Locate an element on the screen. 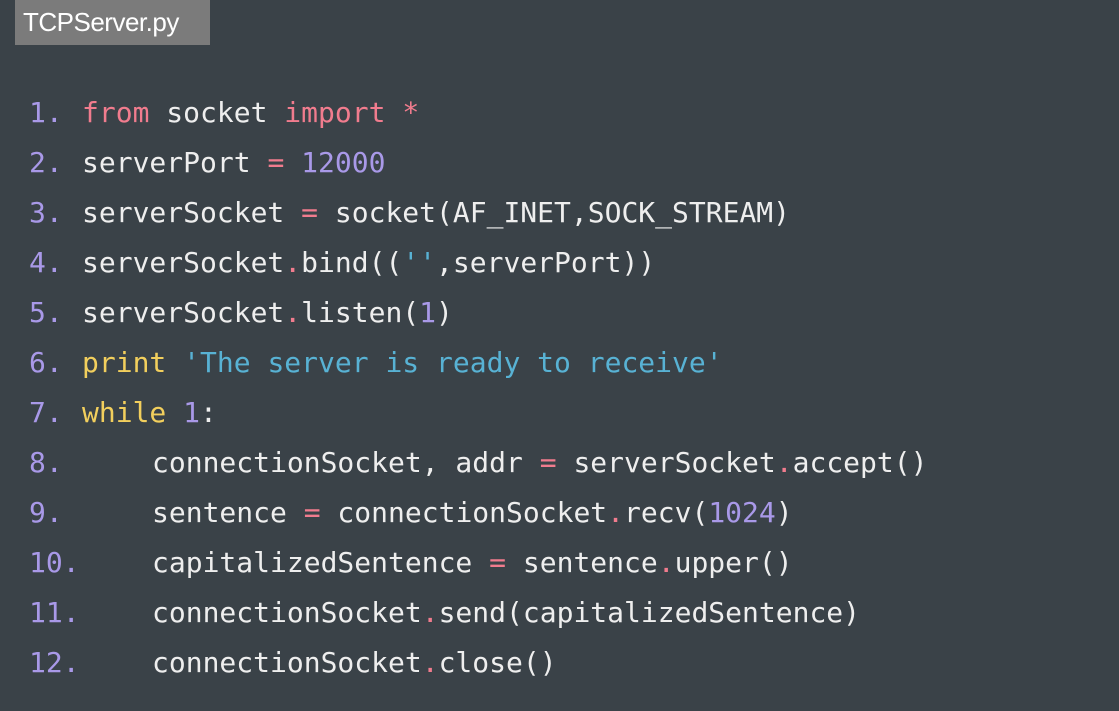 The height and width of the screenshot is (711, 1119). line-number: 7. is located at coordinates (46, 412).